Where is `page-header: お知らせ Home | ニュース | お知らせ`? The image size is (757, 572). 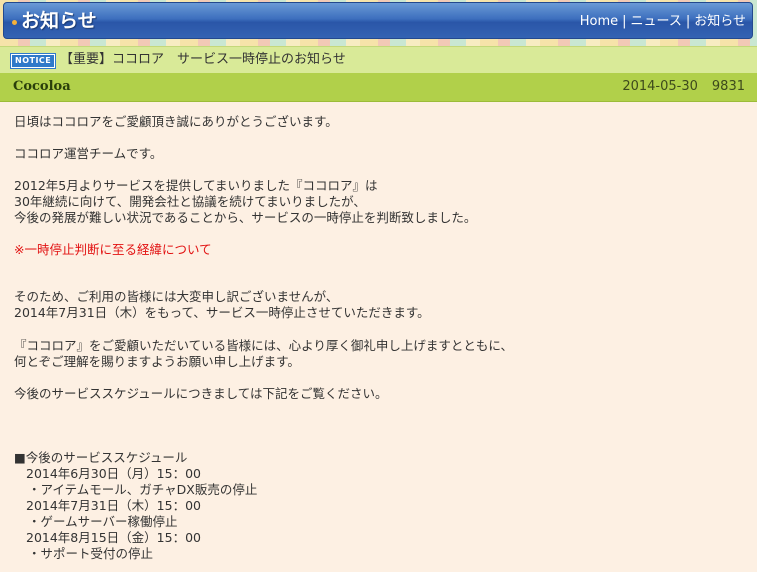 page-header: お知らせ Home | ニュース | お知らせ is located at coordinates (378, 20).